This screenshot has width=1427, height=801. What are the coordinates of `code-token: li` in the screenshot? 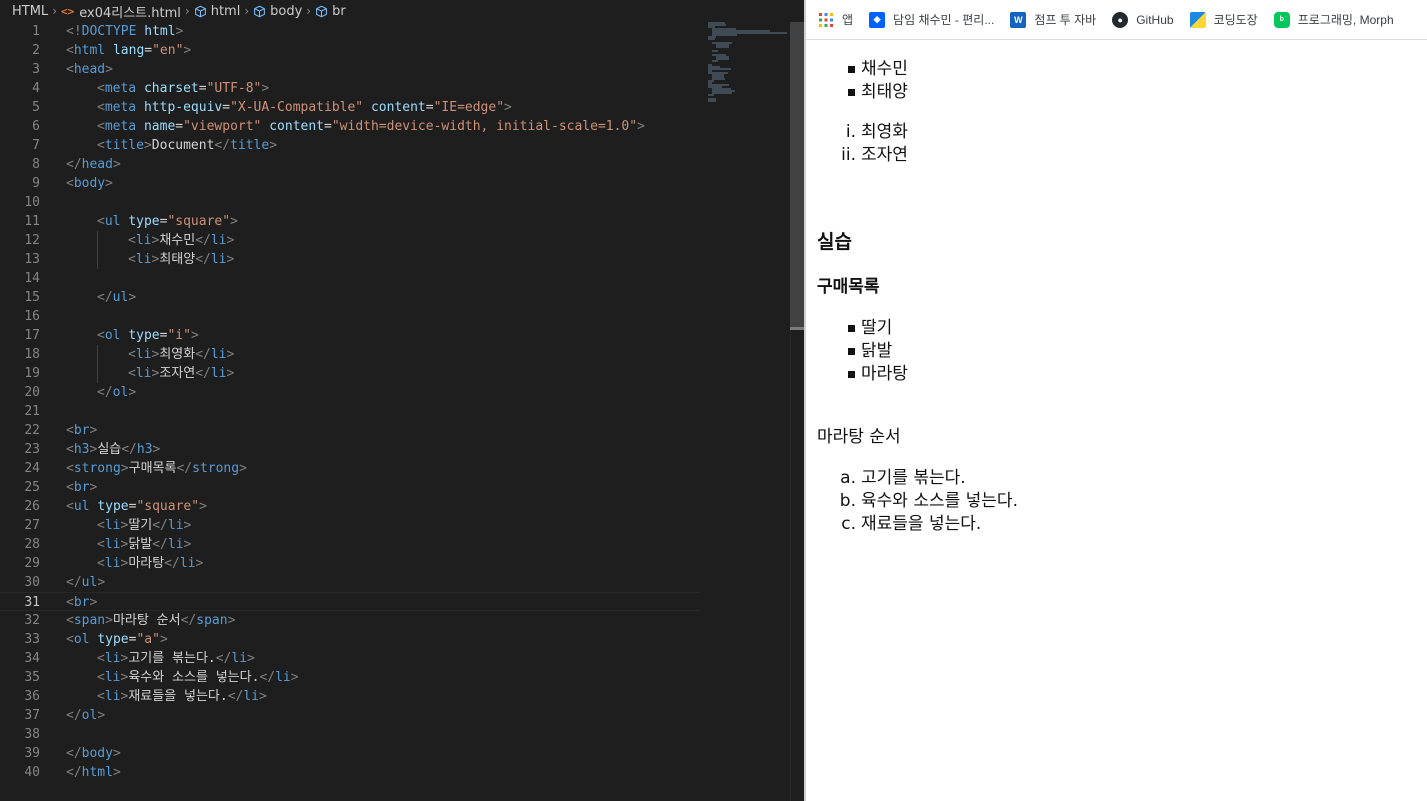 It's located at (143, 354).